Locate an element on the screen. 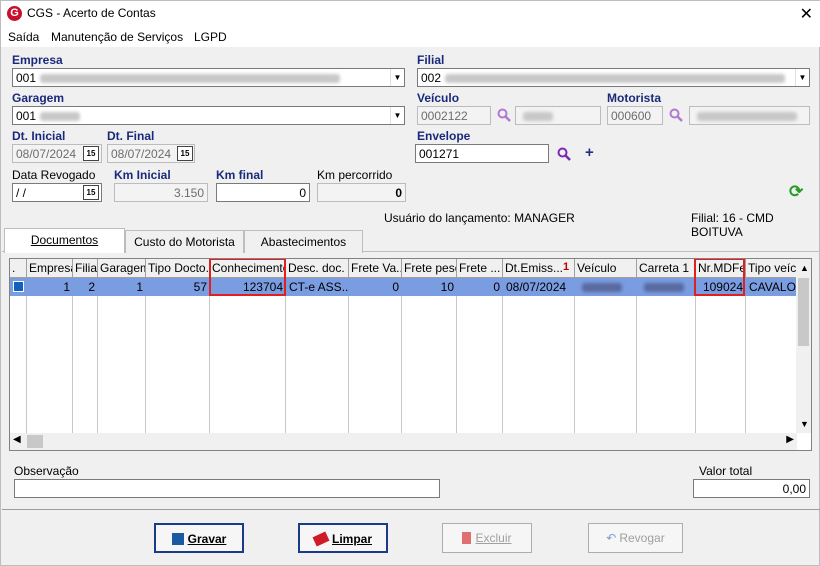 Image resolution: width=820 pixels, height=566 pixels. grid-header: Filial is located at coordinates (85, 268).